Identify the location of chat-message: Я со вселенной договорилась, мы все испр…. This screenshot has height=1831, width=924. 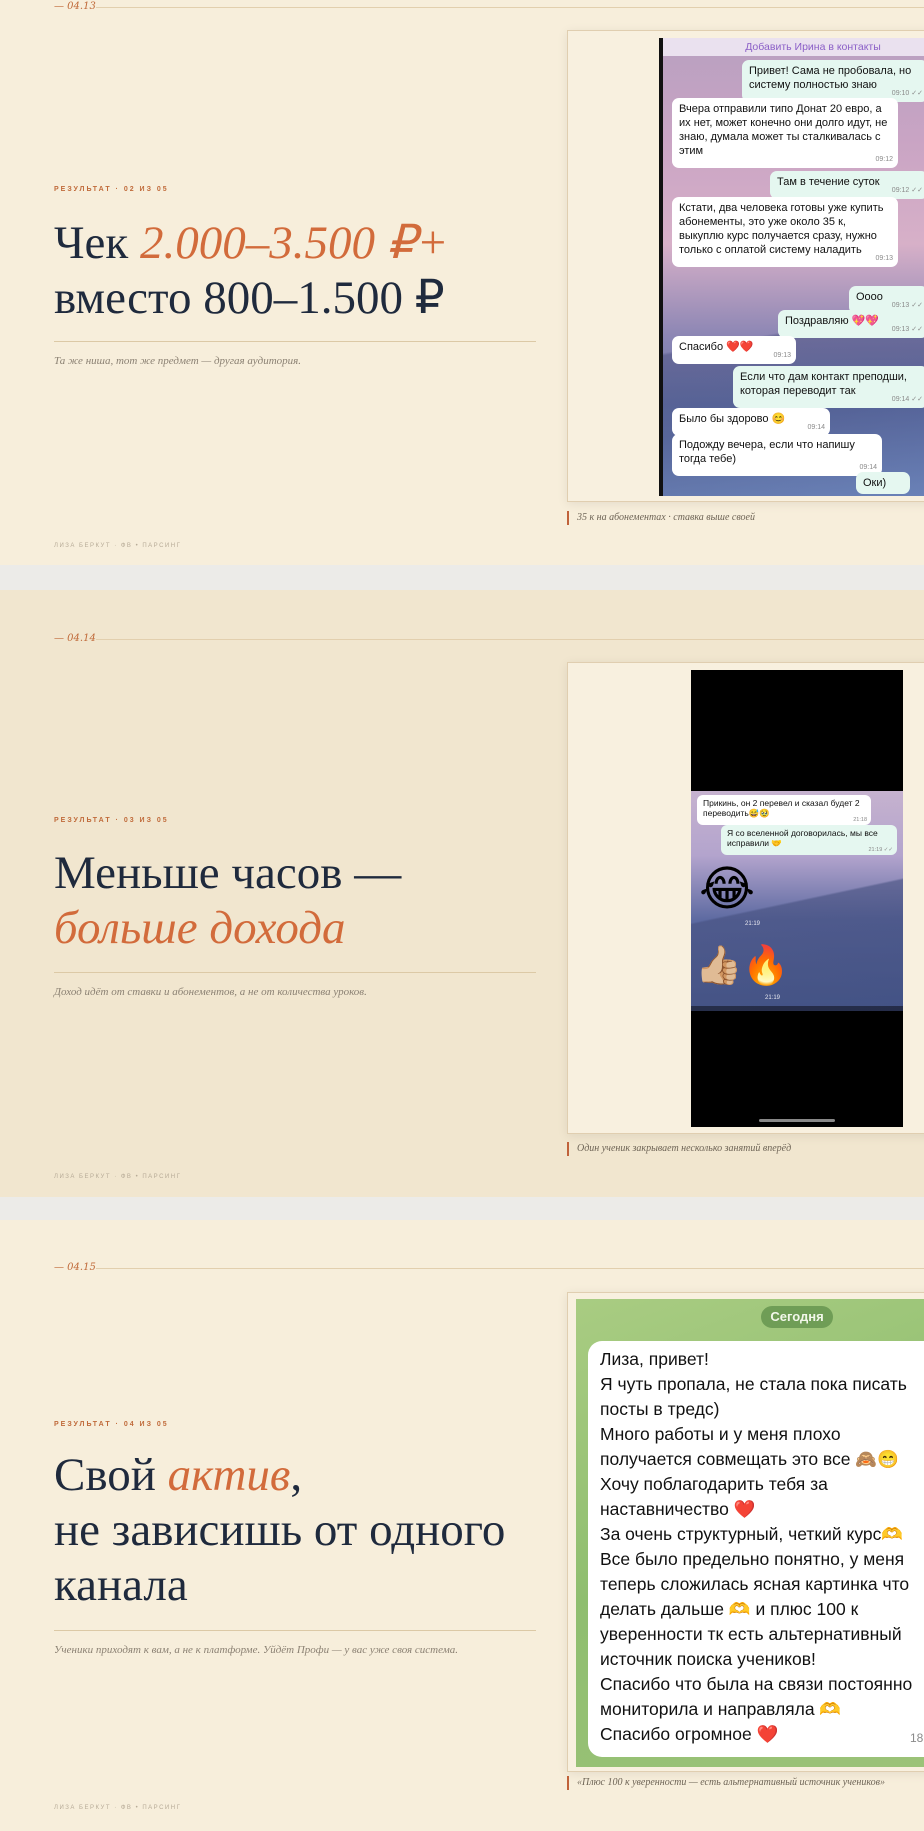
(809, 840).